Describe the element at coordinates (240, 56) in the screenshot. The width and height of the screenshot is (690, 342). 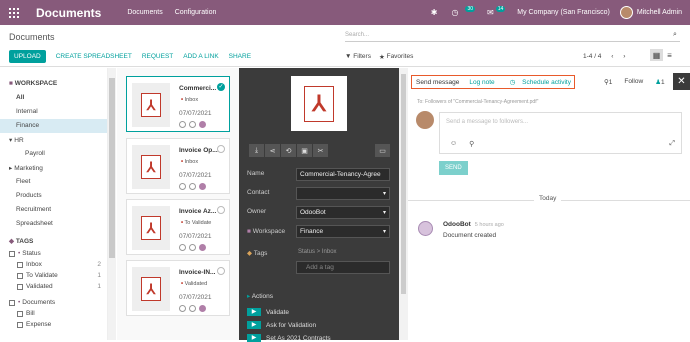
I see `share-button: SHARE` at that location.